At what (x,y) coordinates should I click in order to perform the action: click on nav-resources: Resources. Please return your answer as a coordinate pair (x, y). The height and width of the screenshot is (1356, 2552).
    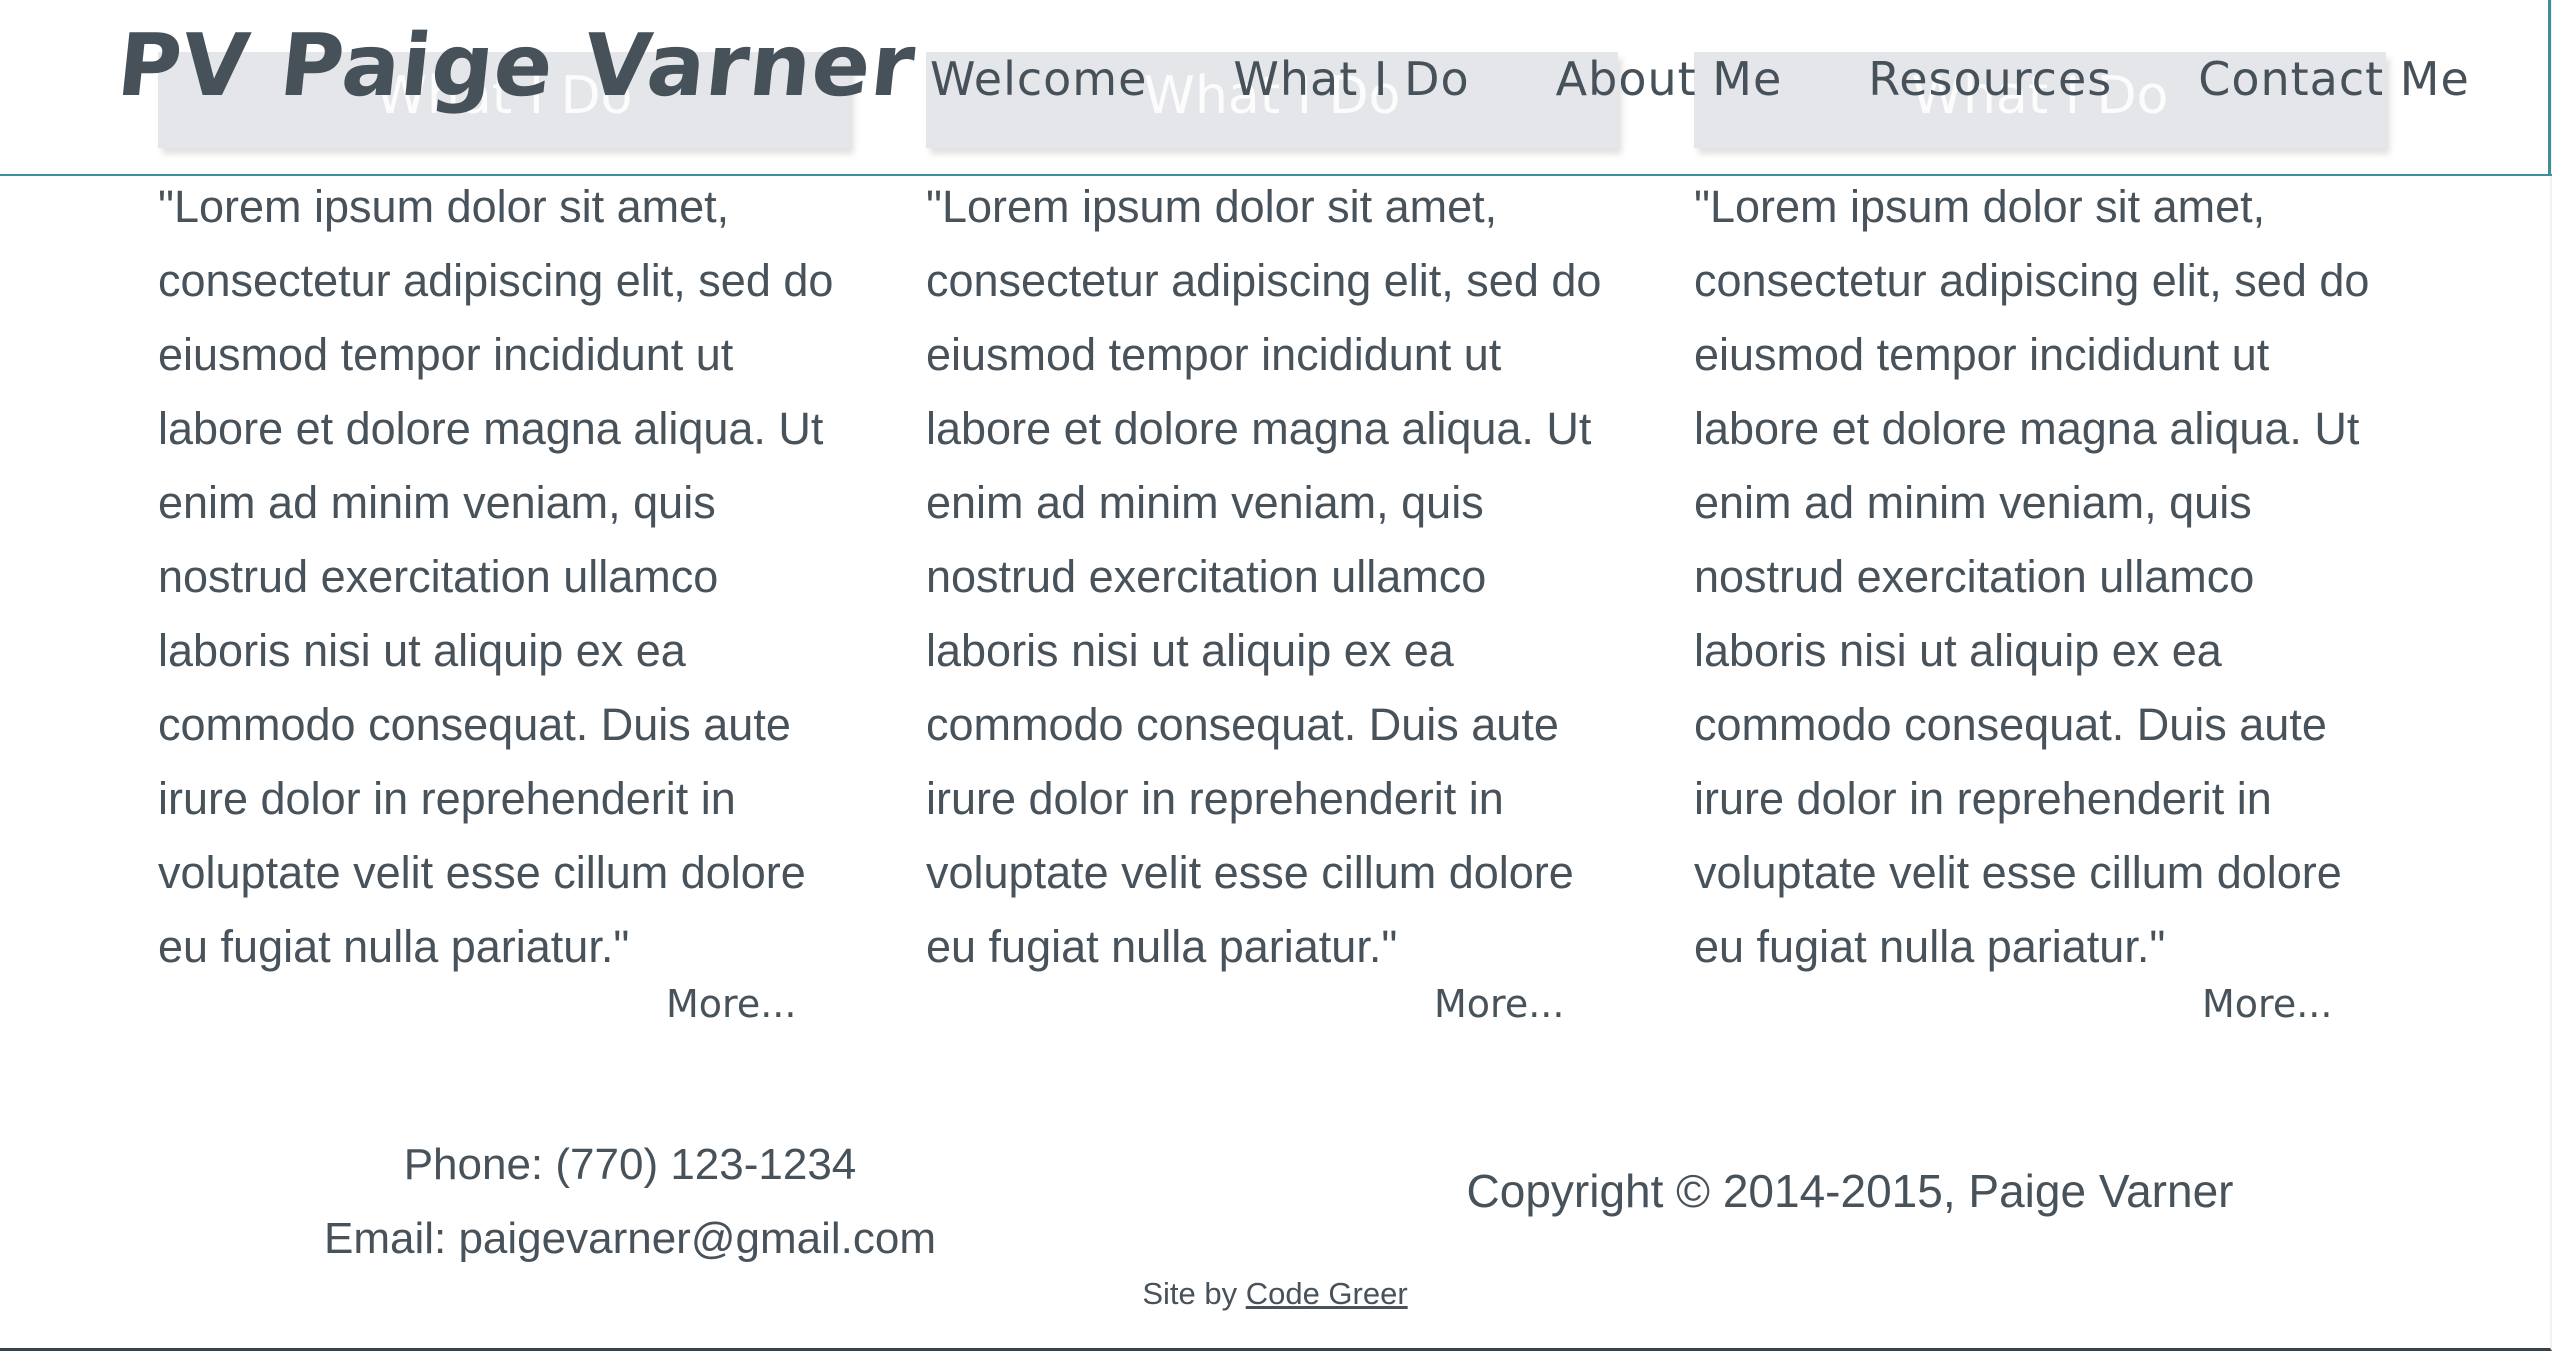
    Looking at the image, I should click on (1990, 87).